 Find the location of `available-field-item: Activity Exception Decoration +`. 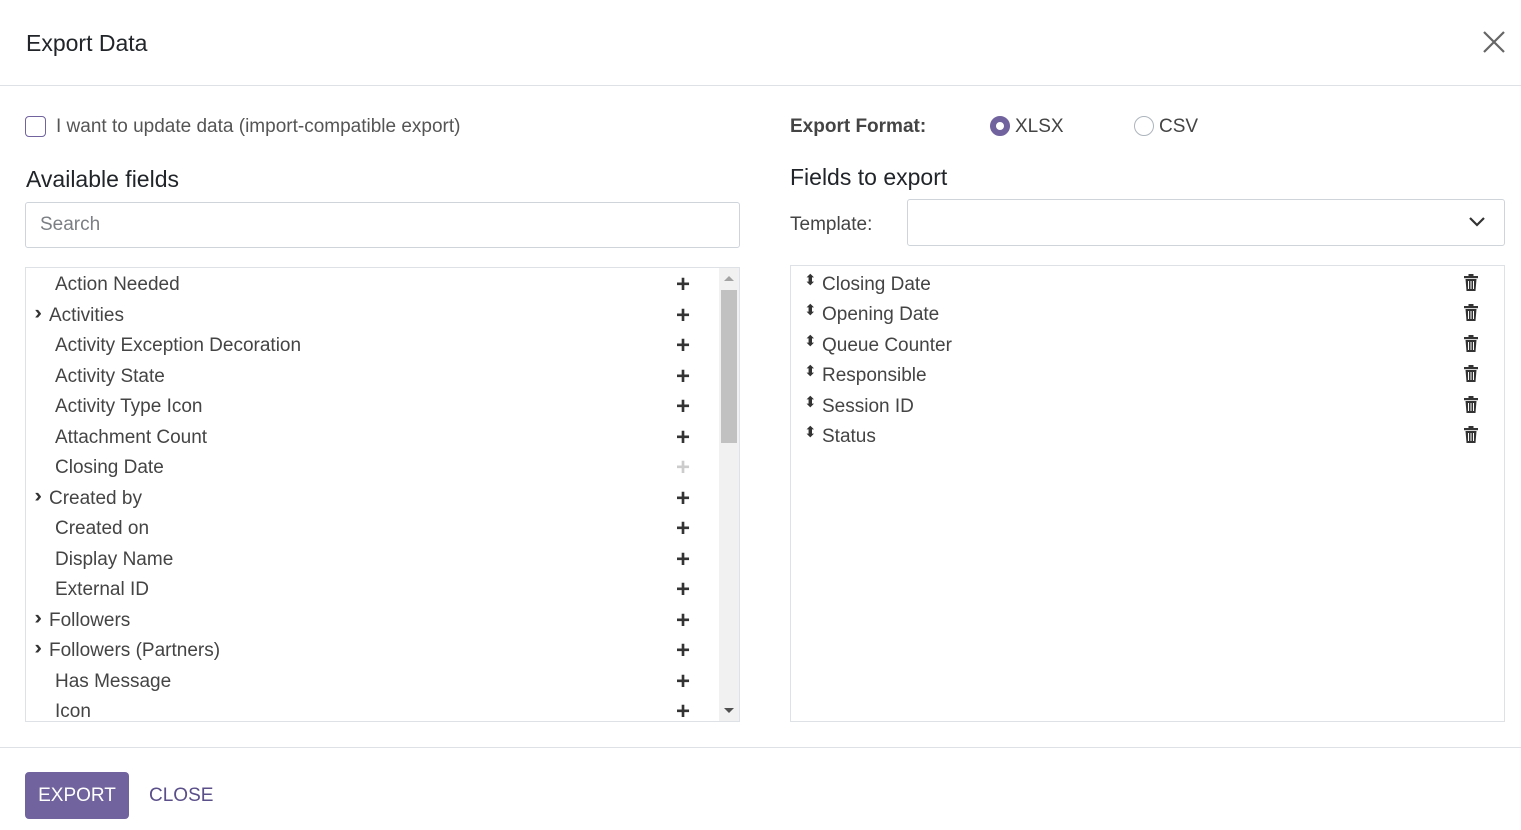

available-field-item: Activity Exception Decoration + is located at coordinates (372, 346).